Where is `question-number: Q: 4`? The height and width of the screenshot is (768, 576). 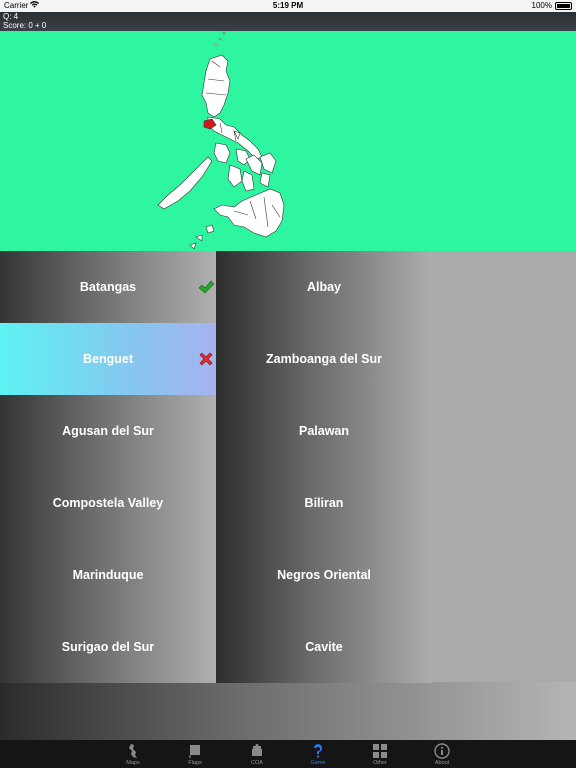
question-number: Q: 4 is located at coordinates (11, 16).